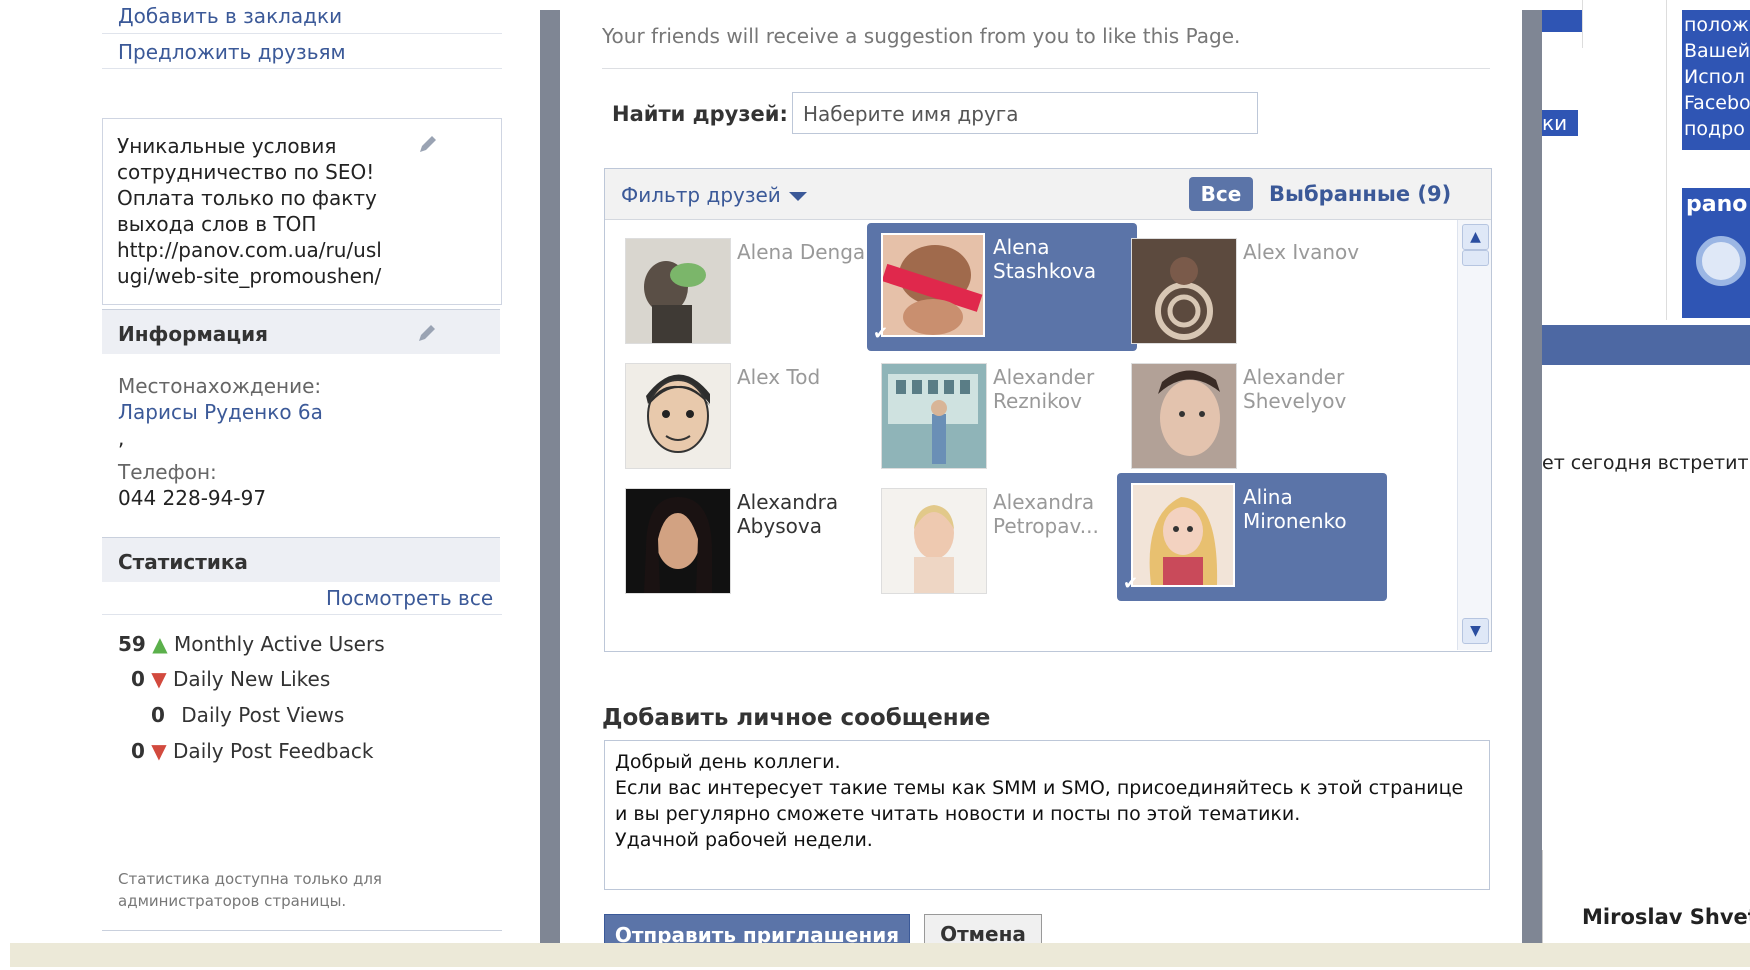 This screenshot has height=970, width=1750. I want to click on partial-button, so click(1562, 21).